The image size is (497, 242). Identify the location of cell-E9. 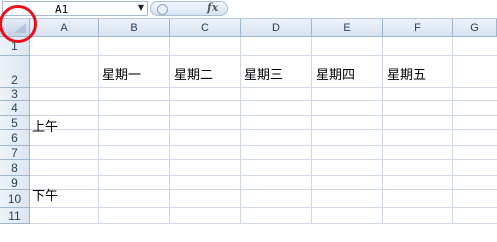
(347, 183).